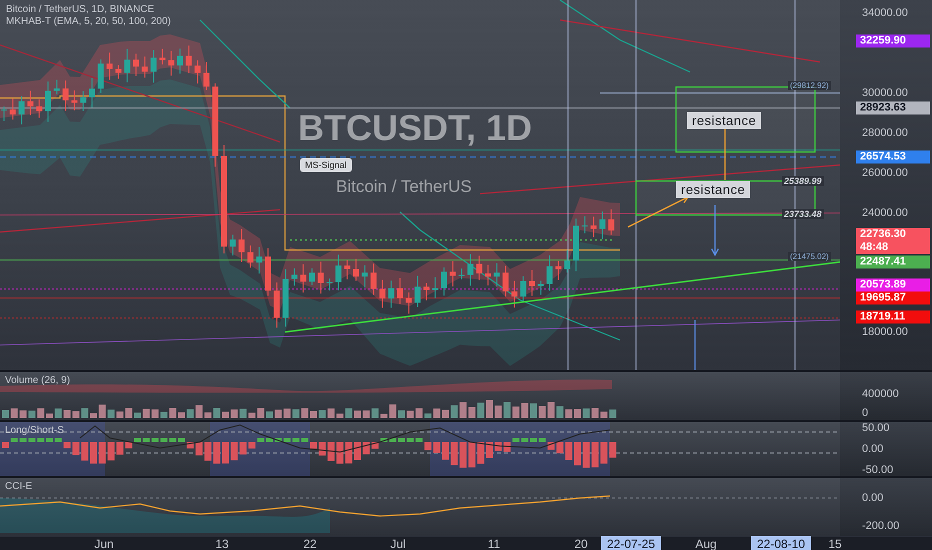  I want to click on price-tick: 24000.00, so click(885, 213).